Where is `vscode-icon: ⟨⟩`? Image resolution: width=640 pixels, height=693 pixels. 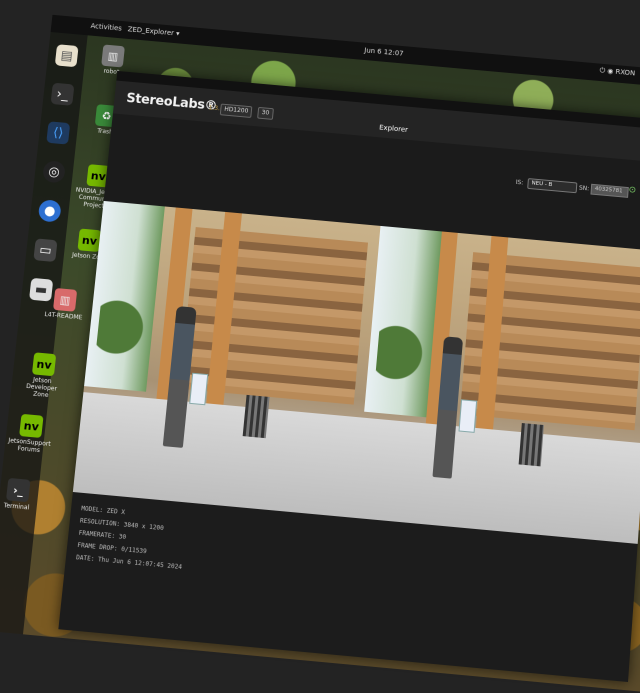
vscode-icon: ⟨⟩ is located at coordinates (58, 133).